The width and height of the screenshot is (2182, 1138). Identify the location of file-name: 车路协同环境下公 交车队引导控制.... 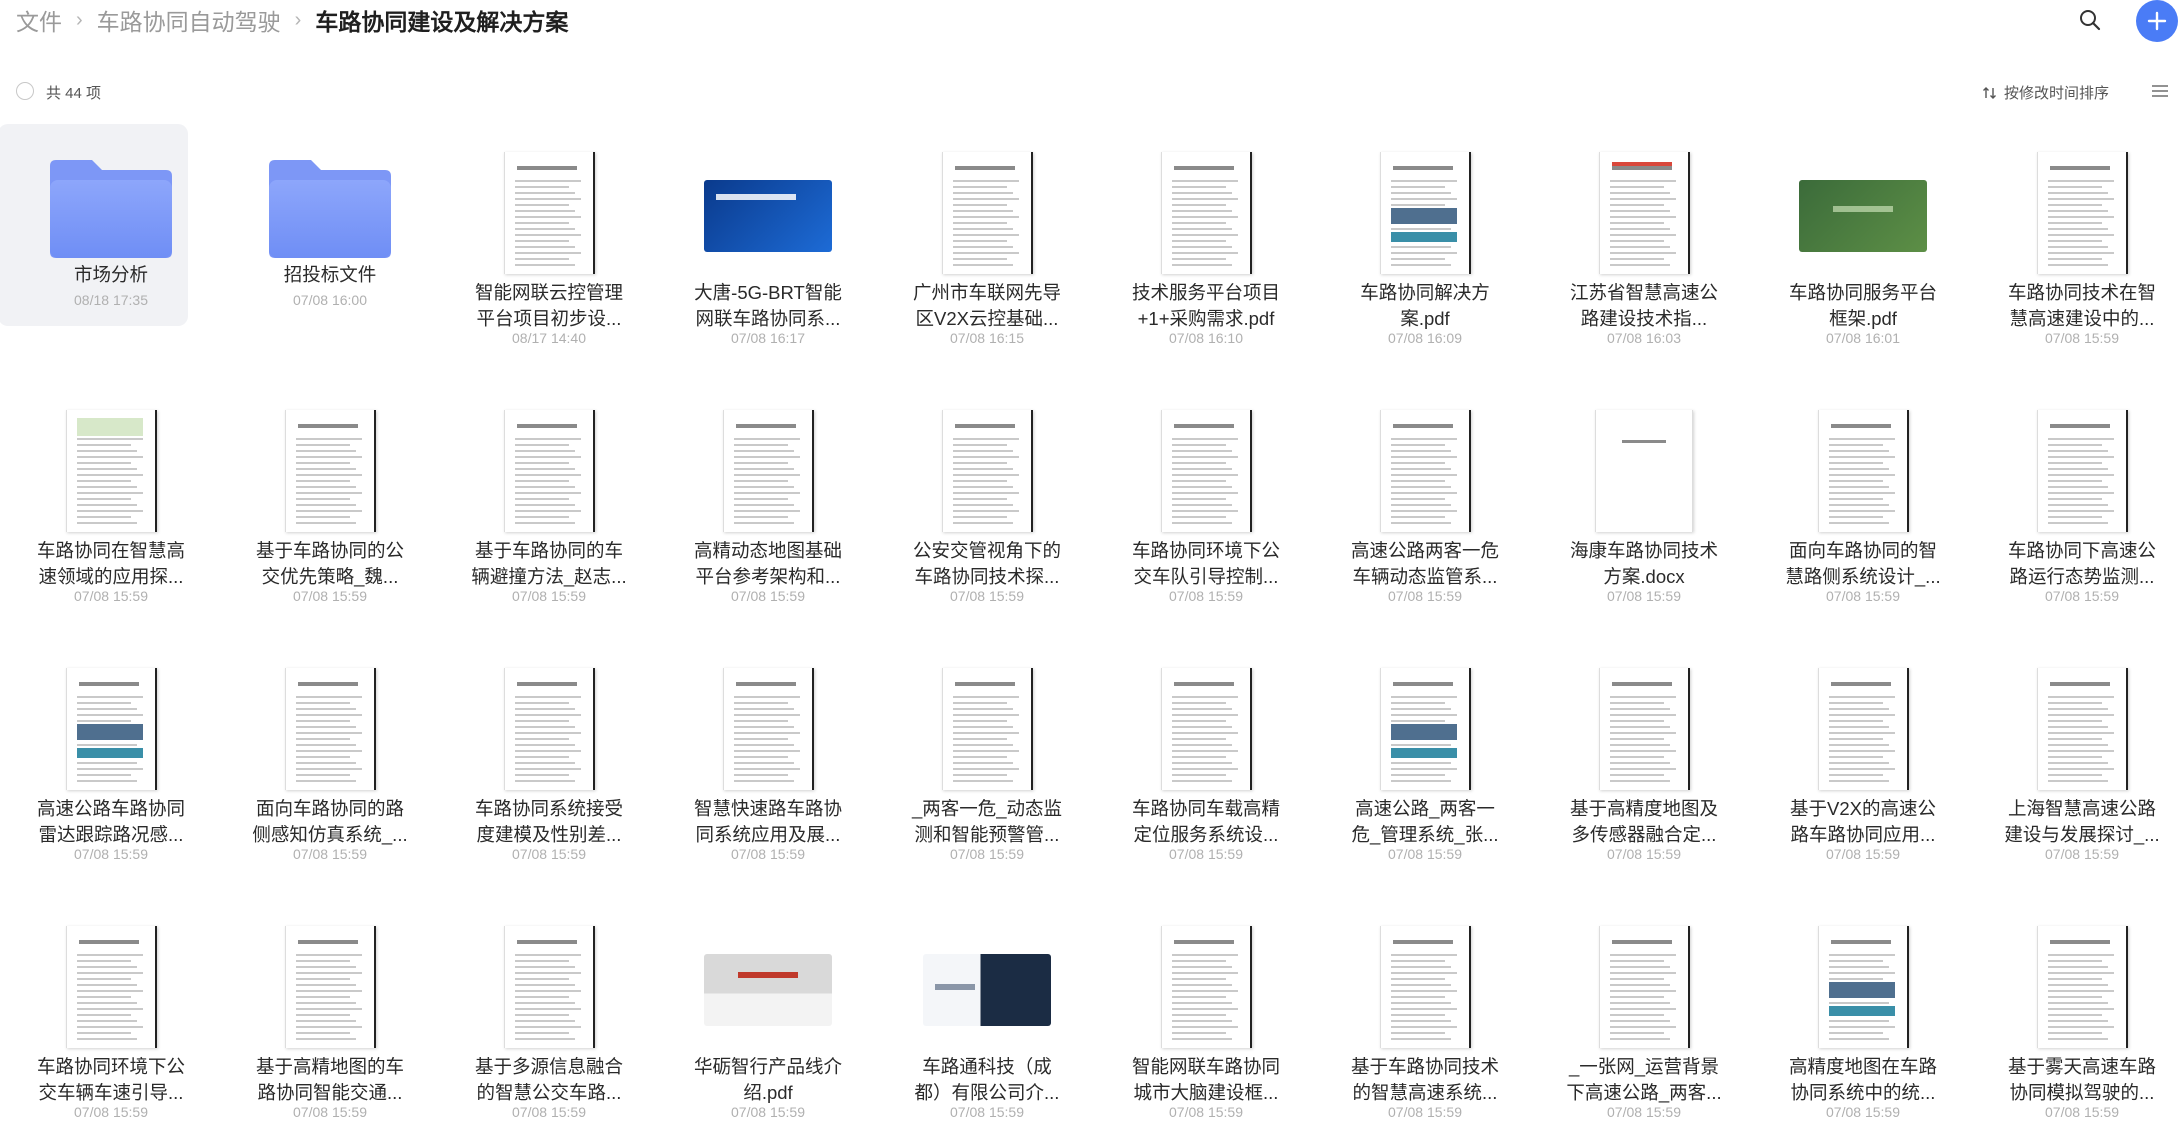
(1206, 564).